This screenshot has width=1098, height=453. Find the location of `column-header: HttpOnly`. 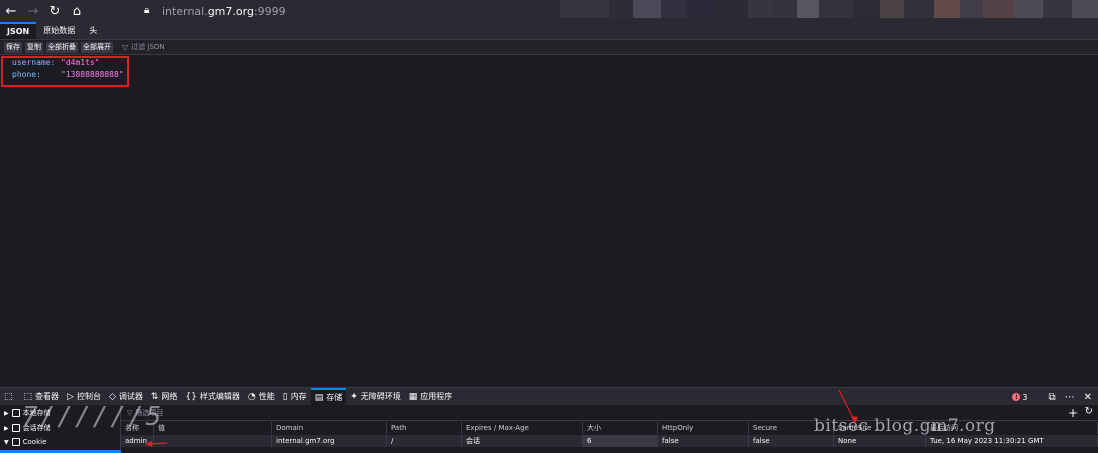

column-header: HttpOnly is located at coordinates (703, 428).